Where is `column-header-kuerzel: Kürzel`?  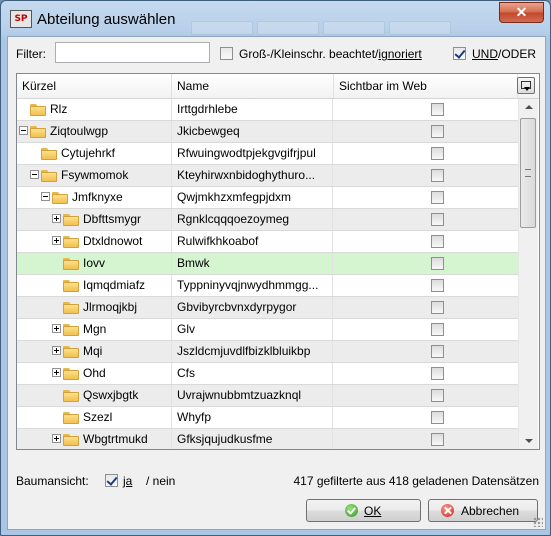 column-header-kuerzel: Kürzel is located at coordinates (94, 86).